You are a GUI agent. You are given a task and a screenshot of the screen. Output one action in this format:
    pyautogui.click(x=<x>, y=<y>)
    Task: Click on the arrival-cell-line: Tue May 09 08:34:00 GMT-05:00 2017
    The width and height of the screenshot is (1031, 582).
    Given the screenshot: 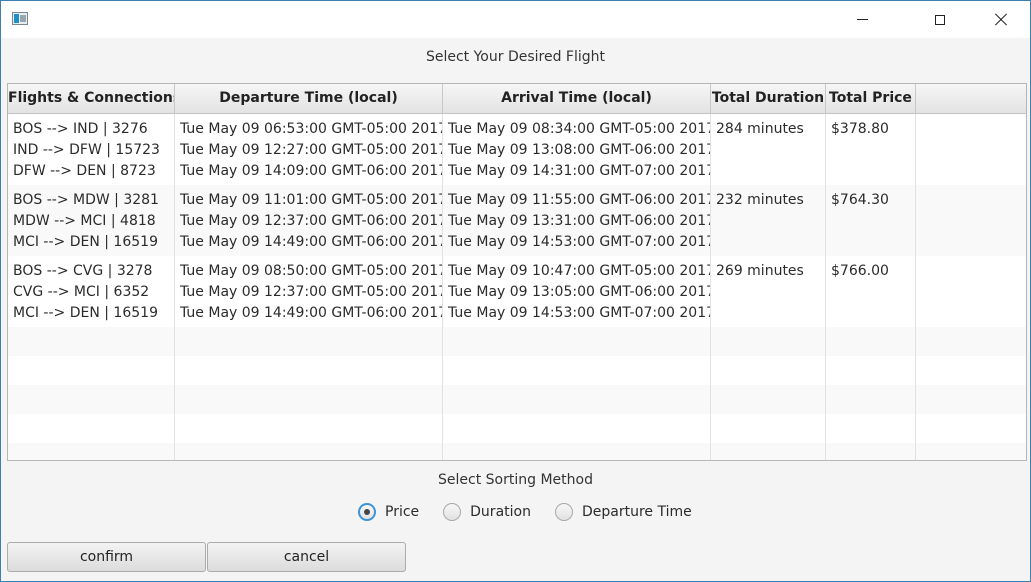 What is the action you would take?
    pyautogui.click(x=579, y=129)
    